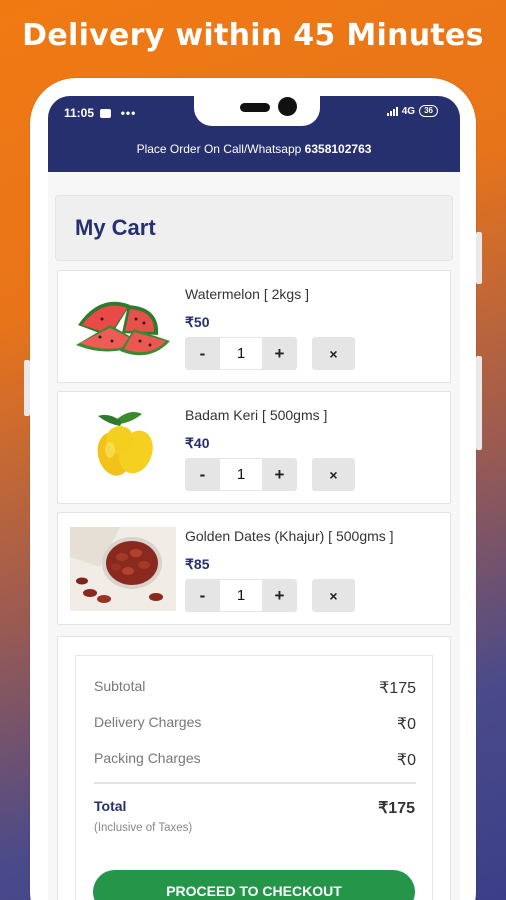  I want to click on item-name: Watermelon [ 2kgs ], so click(247, 294).